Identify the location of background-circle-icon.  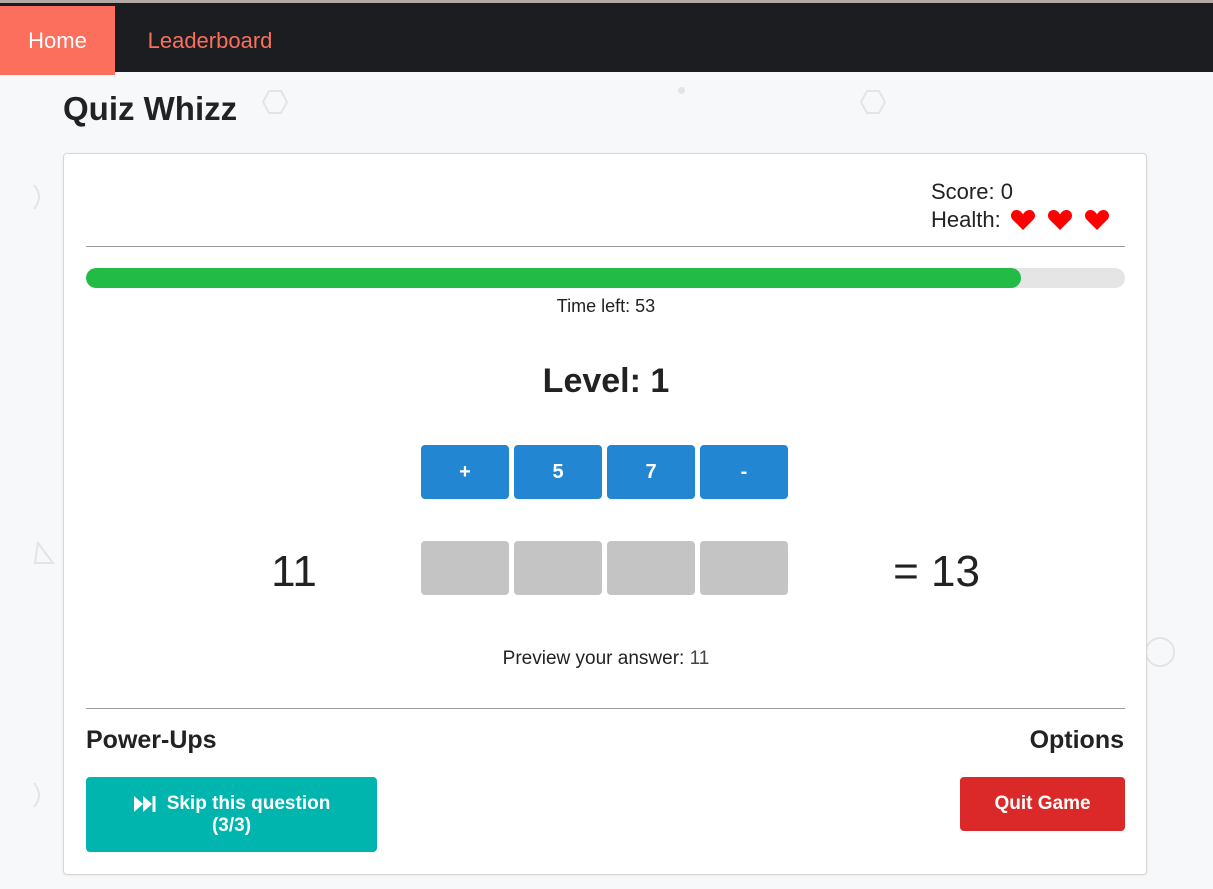
(1160, 652).